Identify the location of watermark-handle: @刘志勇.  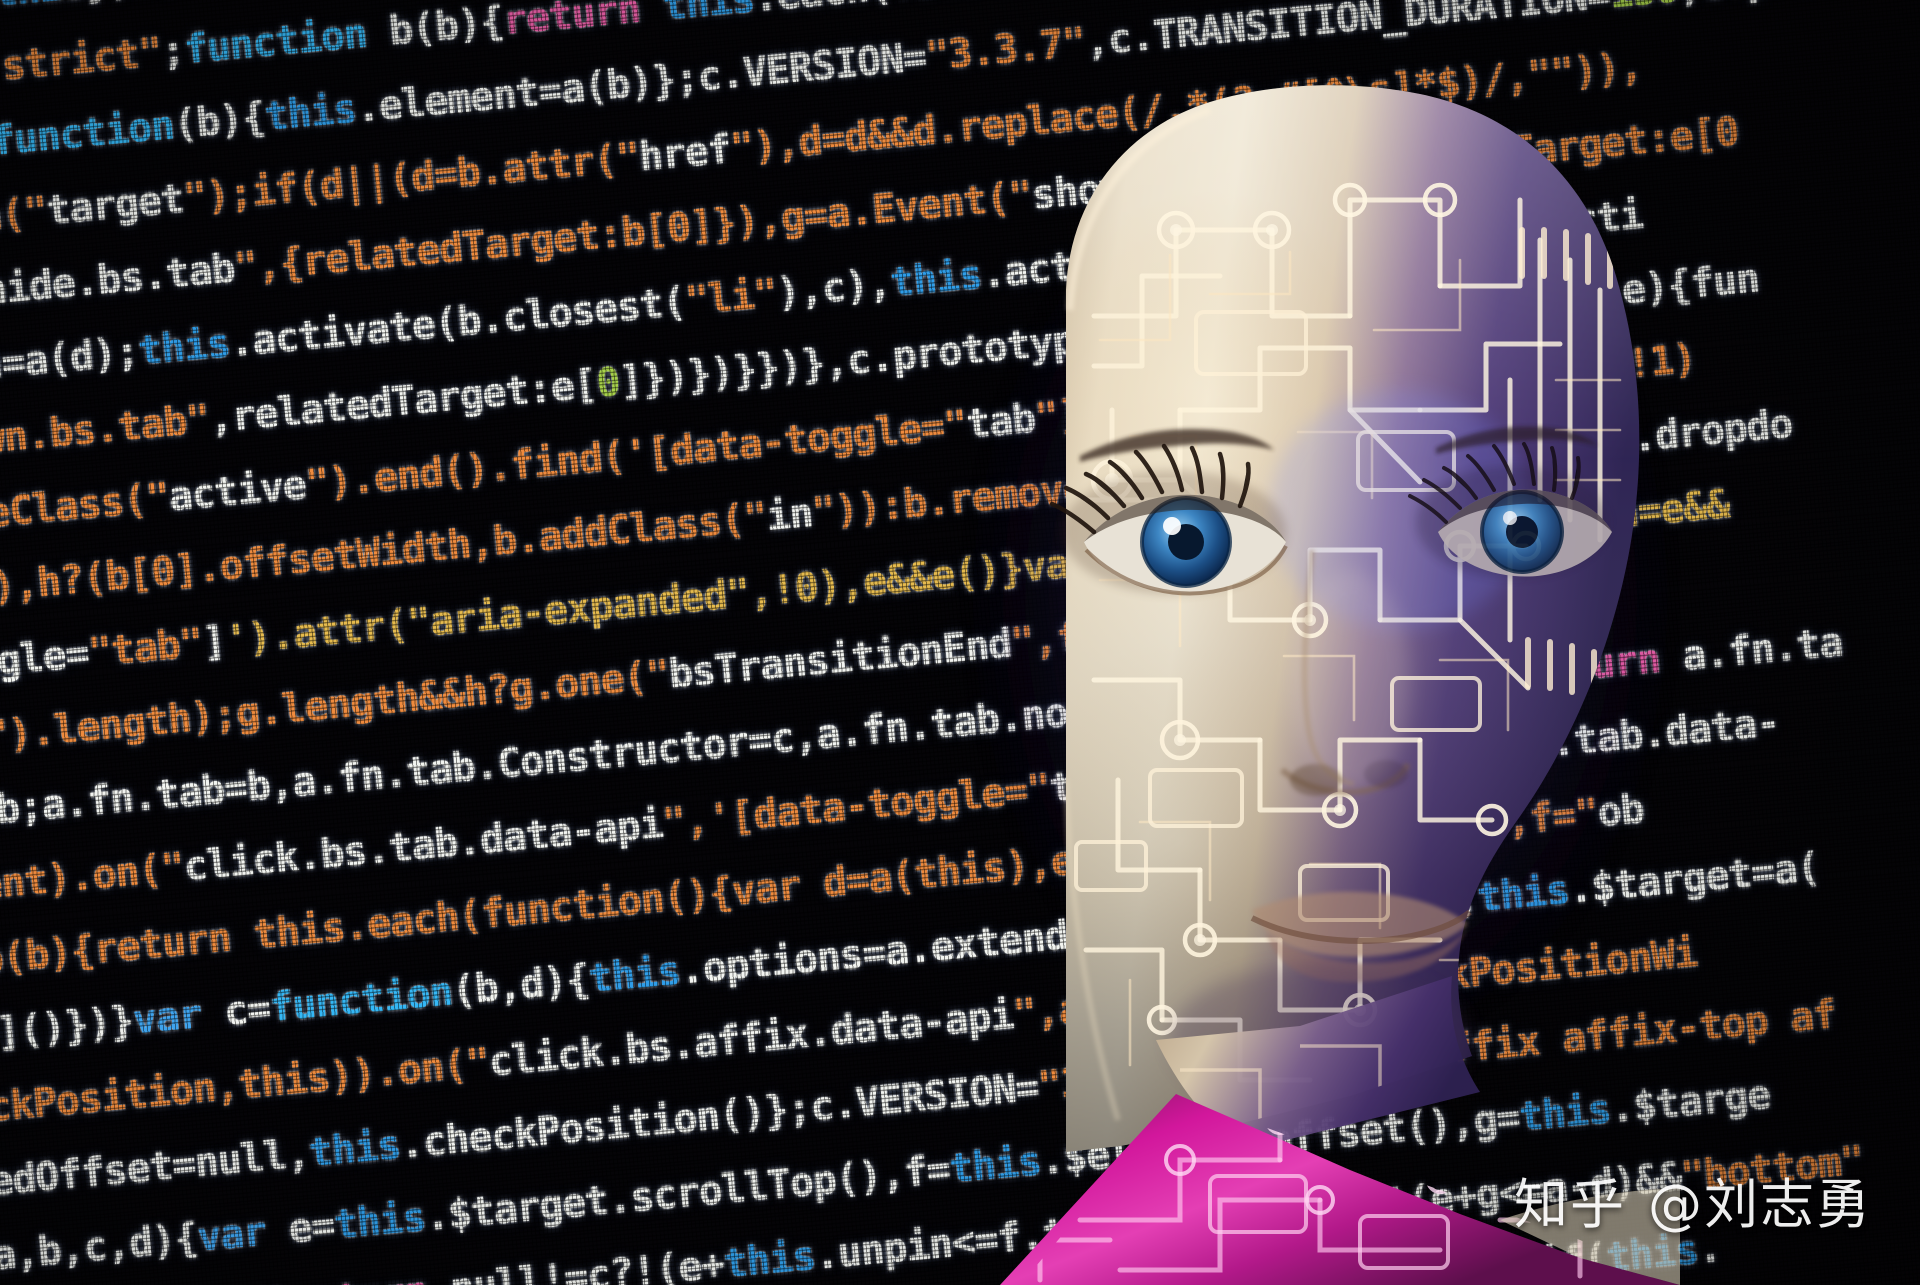
(1760, 1204).